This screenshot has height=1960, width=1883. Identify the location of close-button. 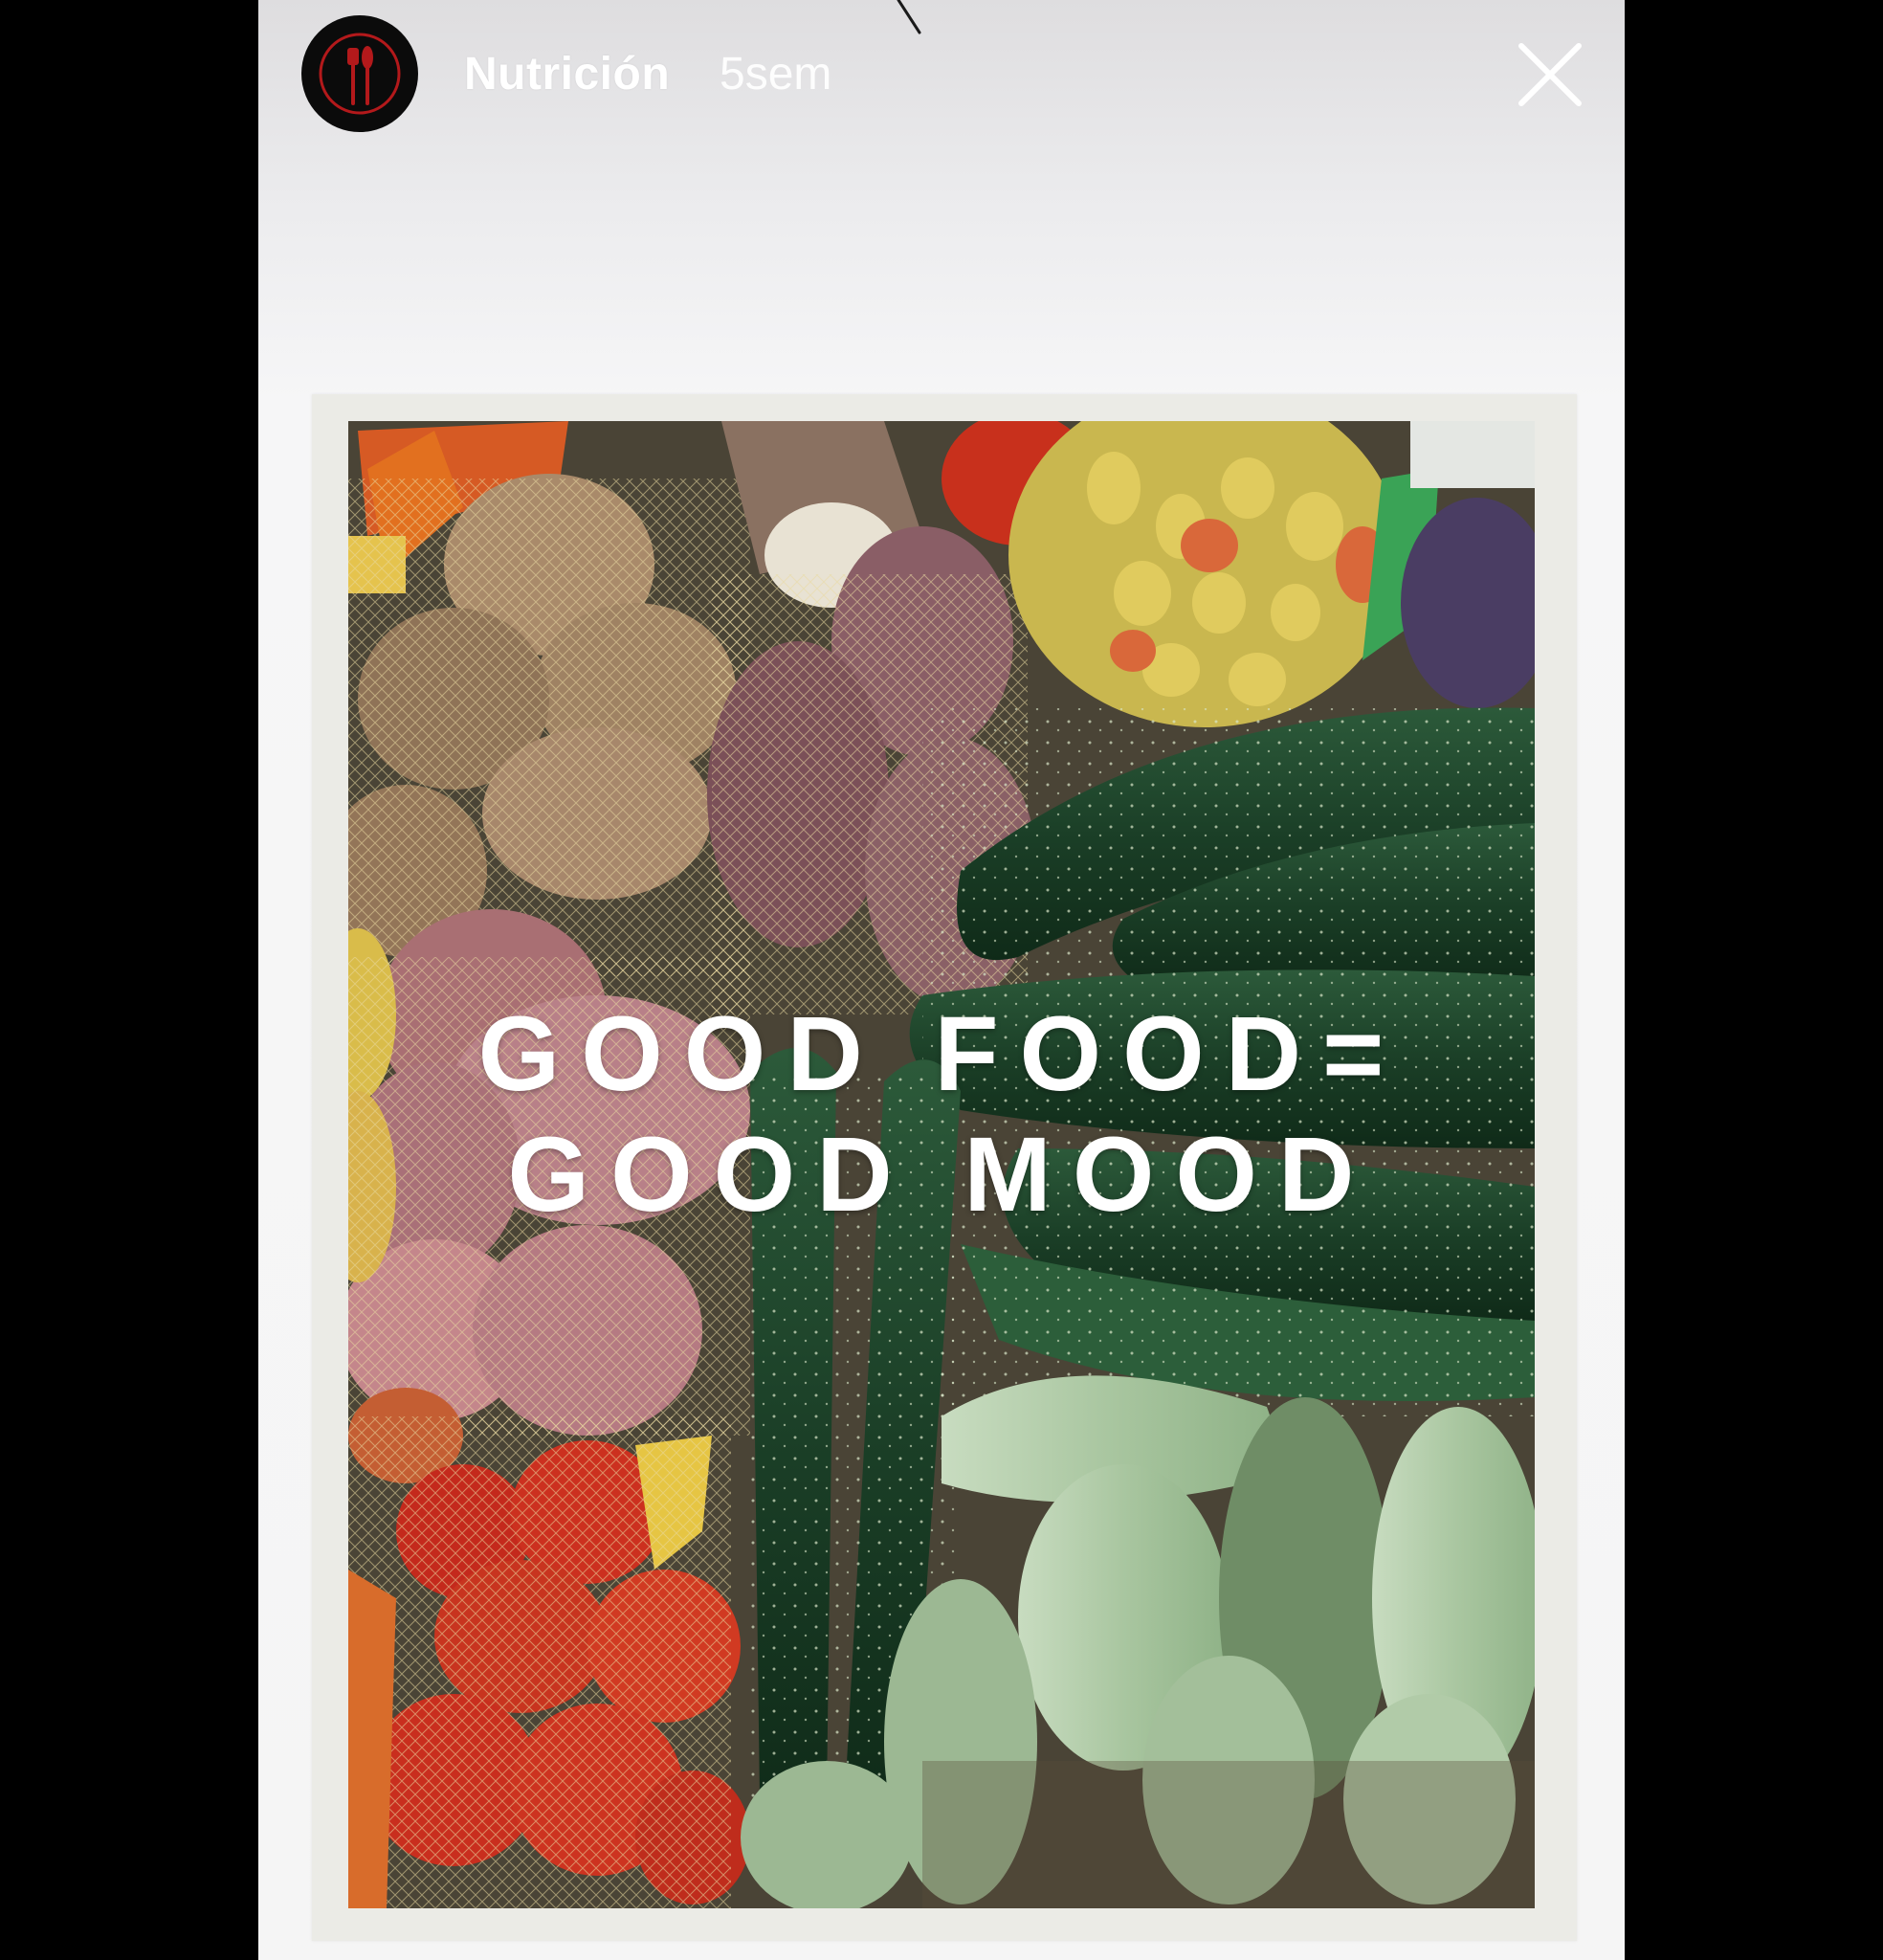
(1550, 75).